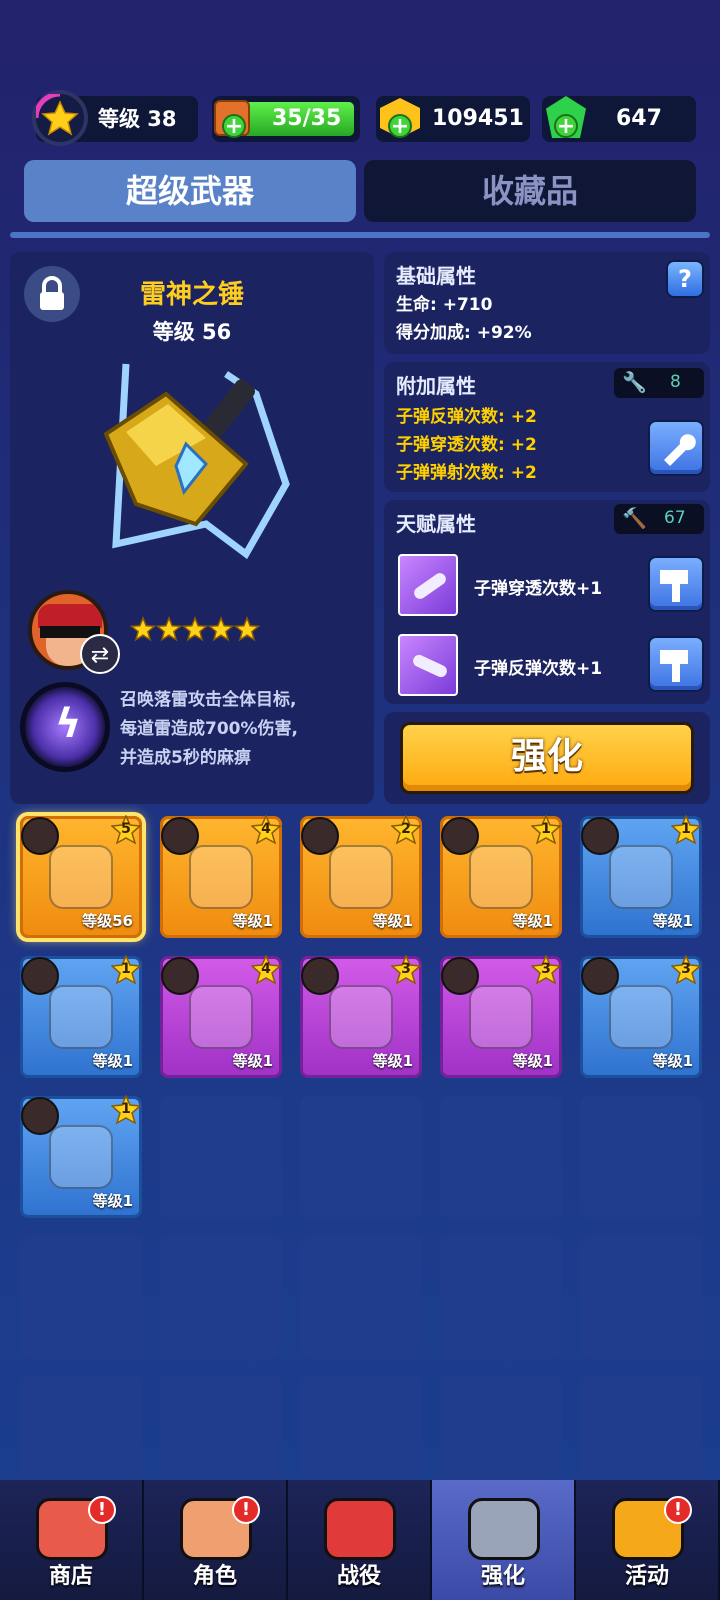 This screenshot has height=1600, width=720. What do you see at coordinates (504, 1540) in the screenshot?
I see `nav-upgrade: 强化` at bounding box center [504, 1540].